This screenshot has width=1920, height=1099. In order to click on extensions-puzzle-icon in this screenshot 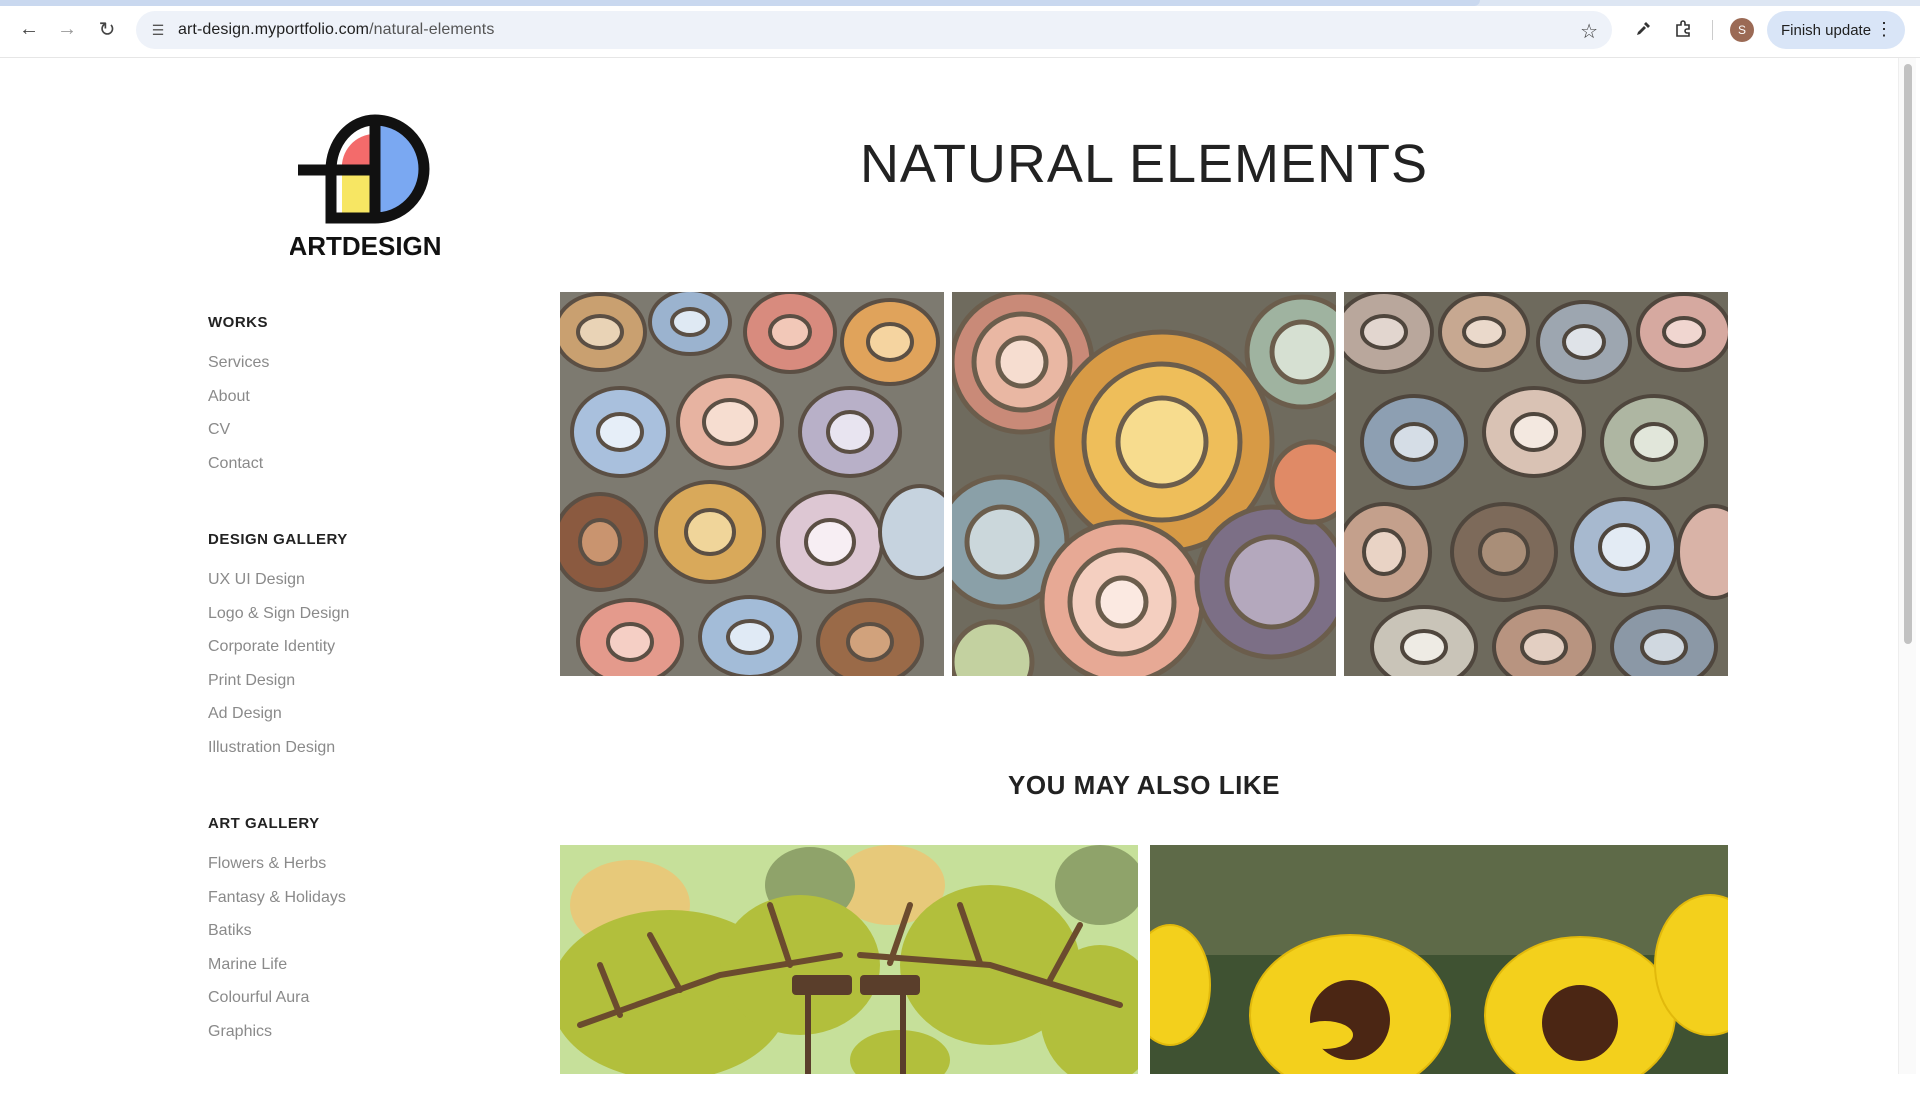, I will do `click(1683, 29)`.